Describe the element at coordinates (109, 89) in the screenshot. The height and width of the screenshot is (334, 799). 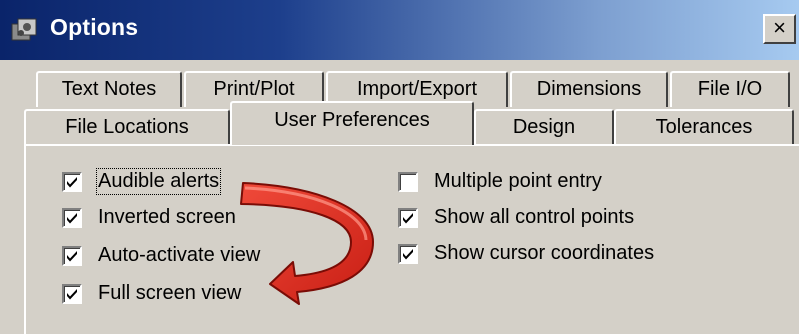
I see `tab-text-notes: Text Notes` at that location.